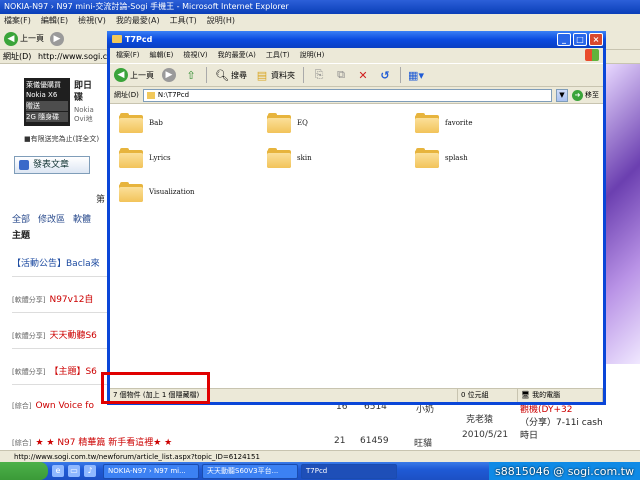 Image resolution: width=640 pixels, height=480 pixels. What do you see at coordinates (145, 158) in the screenshot?
I see `folder-item: Lyrics` at bounding box center [145, 158].